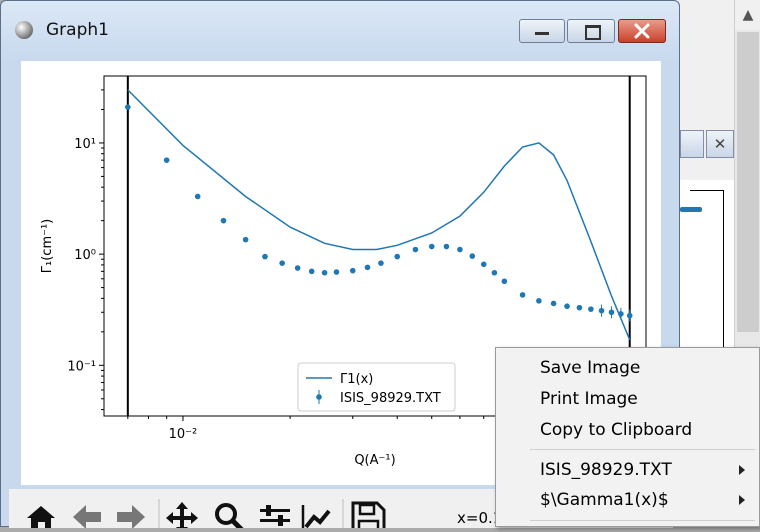 Image resolution: width=760 pixels, height=532 pixels. Describe the element at coordinates (748, 182) in the screenshot. I see `scrollbar-thumb` at that location.